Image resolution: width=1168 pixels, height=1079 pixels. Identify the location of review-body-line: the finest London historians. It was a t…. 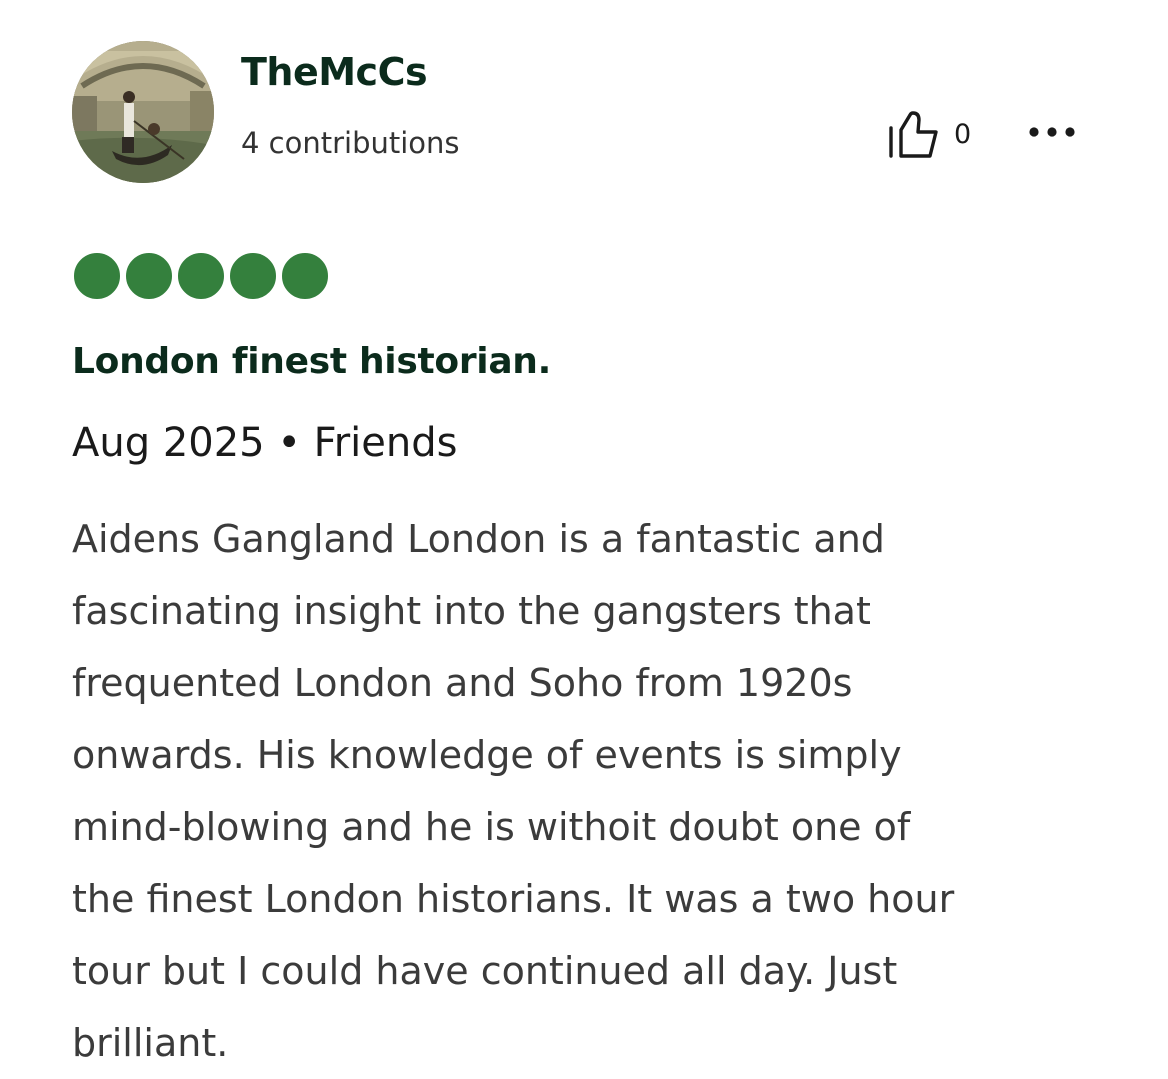
(513, 899).